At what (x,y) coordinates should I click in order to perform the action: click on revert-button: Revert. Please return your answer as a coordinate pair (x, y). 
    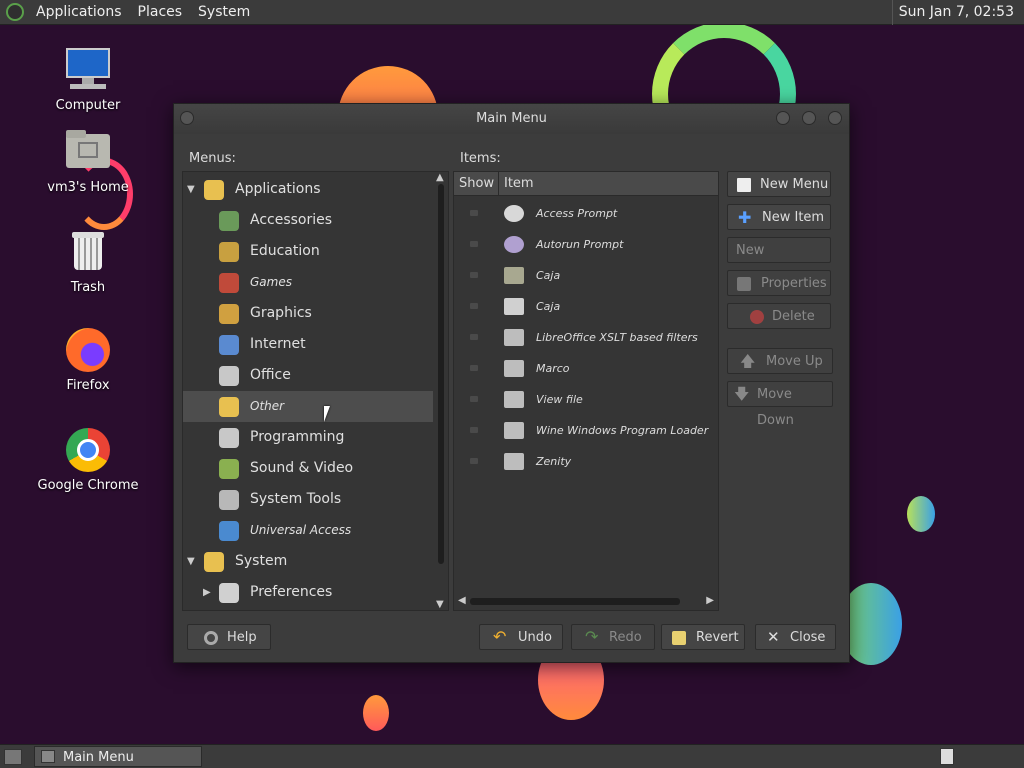
    Looking at the image, I should click on (703, 637).